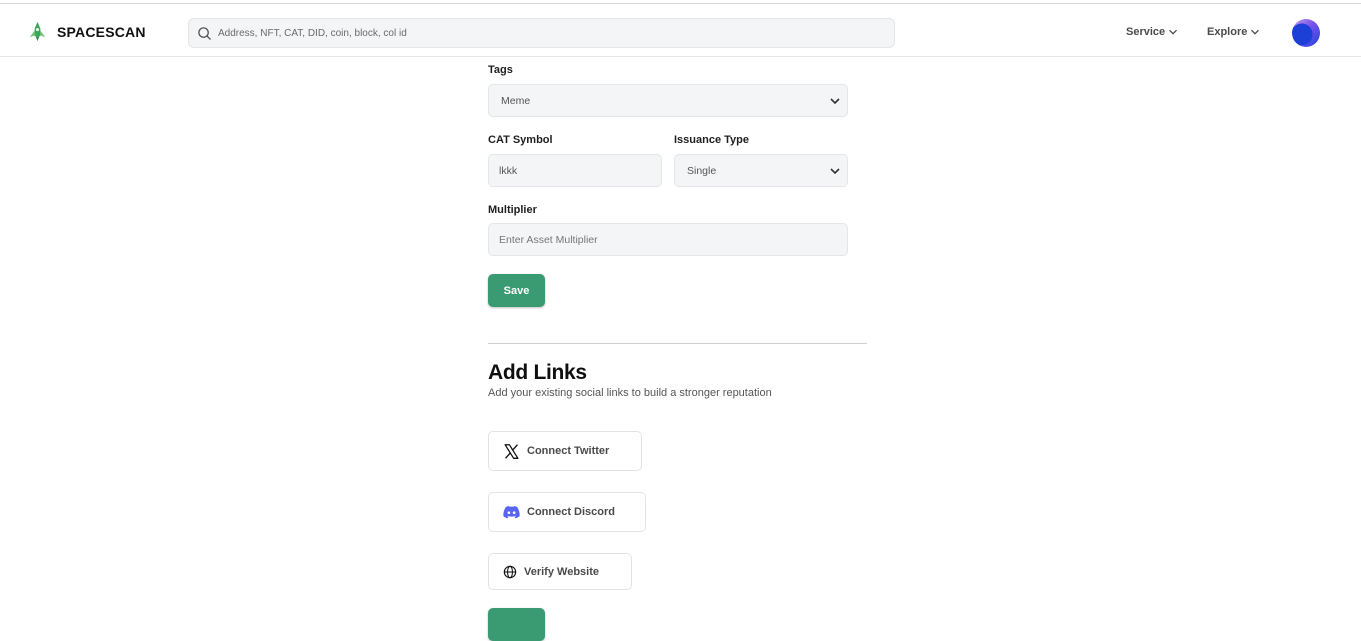 Image resolution: width=1361 pixels, height=641 pixels. Describe the element at coordinates (1227, 32) in the screenshot. I see `nav-explore-label: Explore` at that location.